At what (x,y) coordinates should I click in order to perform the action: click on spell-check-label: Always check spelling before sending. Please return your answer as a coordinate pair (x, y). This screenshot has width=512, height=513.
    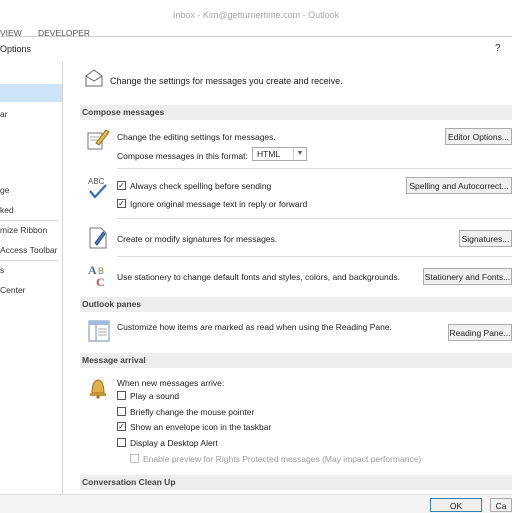
    Looking at the image, I should click on (201, 186).